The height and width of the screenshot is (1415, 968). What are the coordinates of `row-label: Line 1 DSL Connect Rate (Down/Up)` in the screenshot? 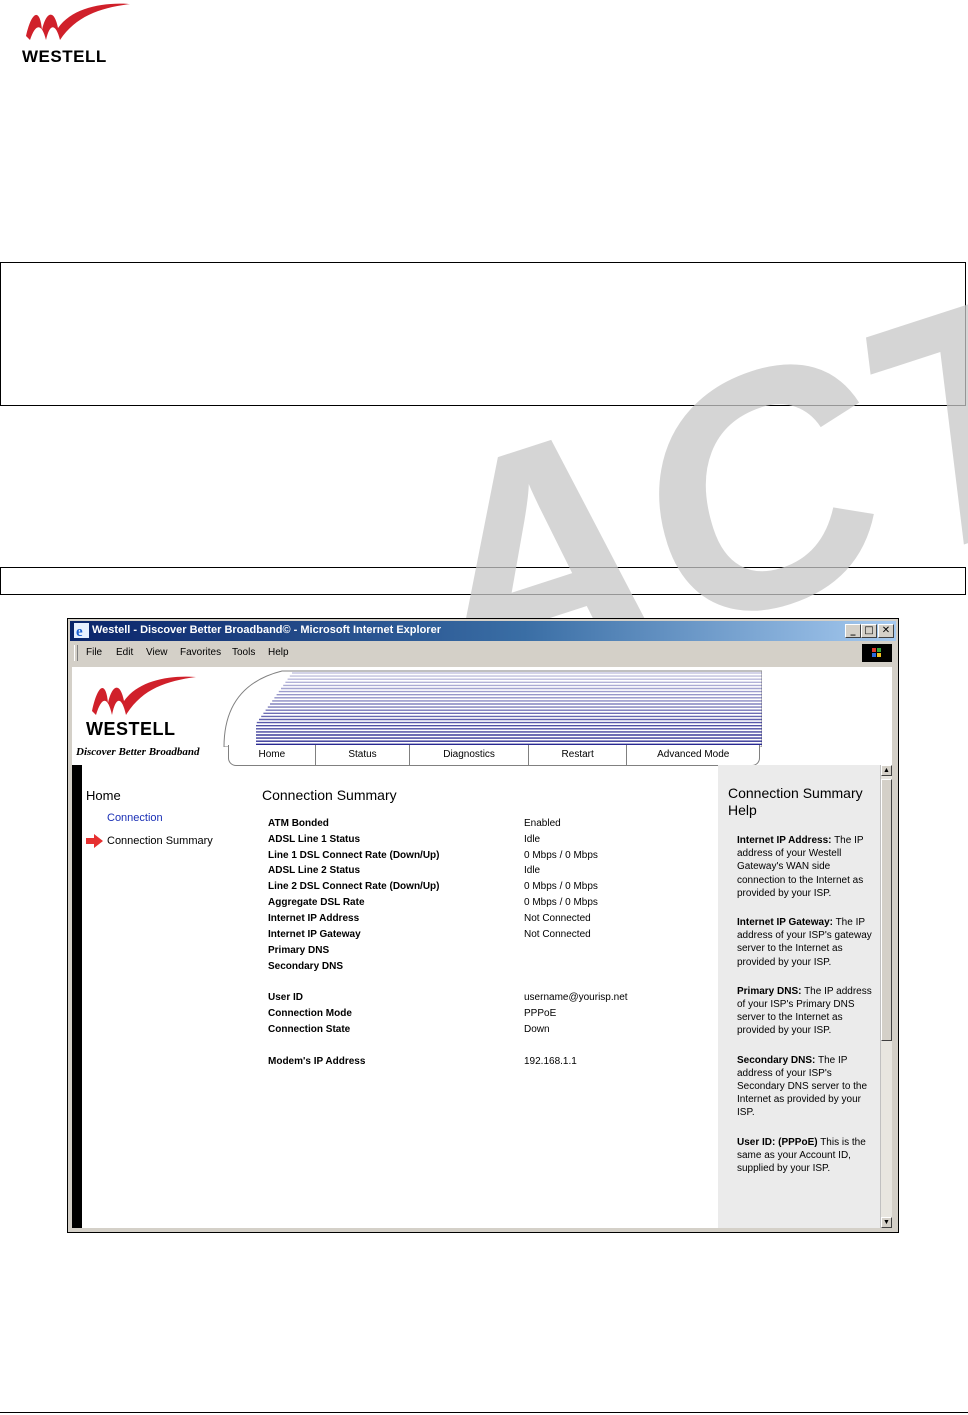 It's located at (354, 855).